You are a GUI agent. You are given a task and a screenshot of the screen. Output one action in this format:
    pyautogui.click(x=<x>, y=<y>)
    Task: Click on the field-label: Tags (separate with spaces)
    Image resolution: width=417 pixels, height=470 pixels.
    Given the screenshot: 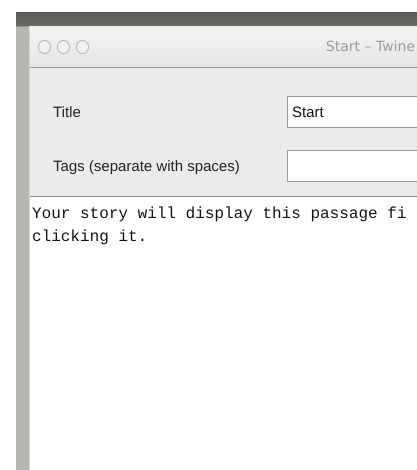 What is the action you would take?
    pyautogui.click(x=146, y=166)
    